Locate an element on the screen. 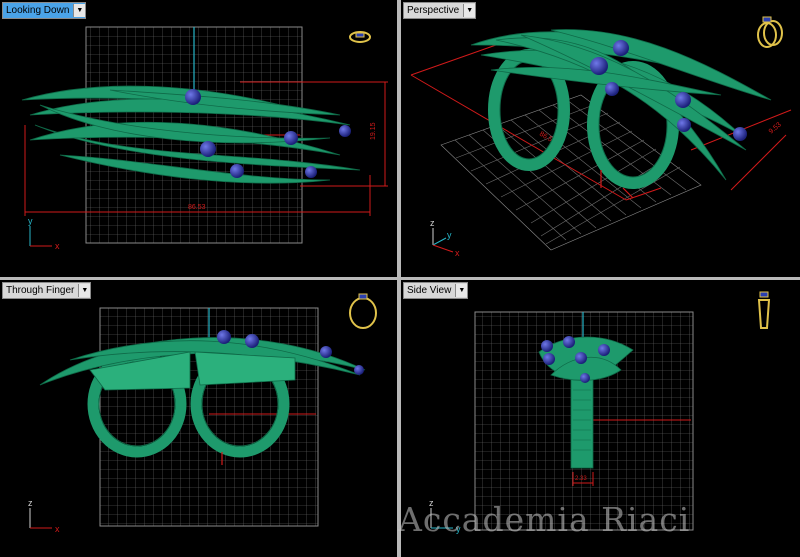 The height and width of the screenshot is (557, 800). dim-label-small: 2.33 is located at coordinates (581, 479).